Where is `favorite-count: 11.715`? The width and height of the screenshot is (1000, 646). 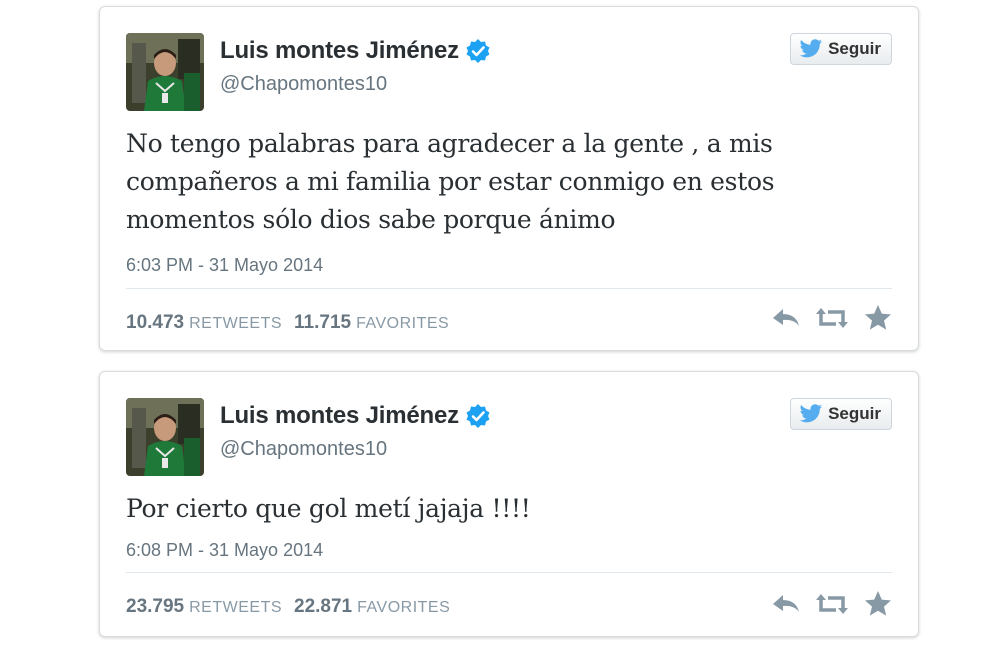
favorite-count: 11.715 is located at coordinates (322, 323).